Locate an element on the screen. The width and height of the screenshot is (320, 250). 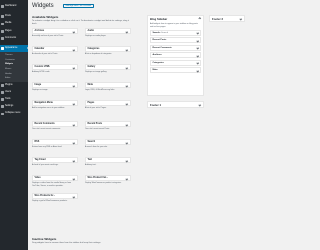
footer2-header: Footer 2 is located at coordinates (227, 19).